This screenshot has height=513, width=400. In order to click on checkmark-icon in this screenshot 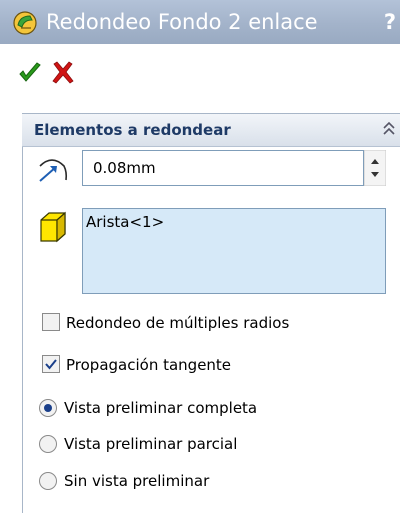, I will do `click(30, 72)`.